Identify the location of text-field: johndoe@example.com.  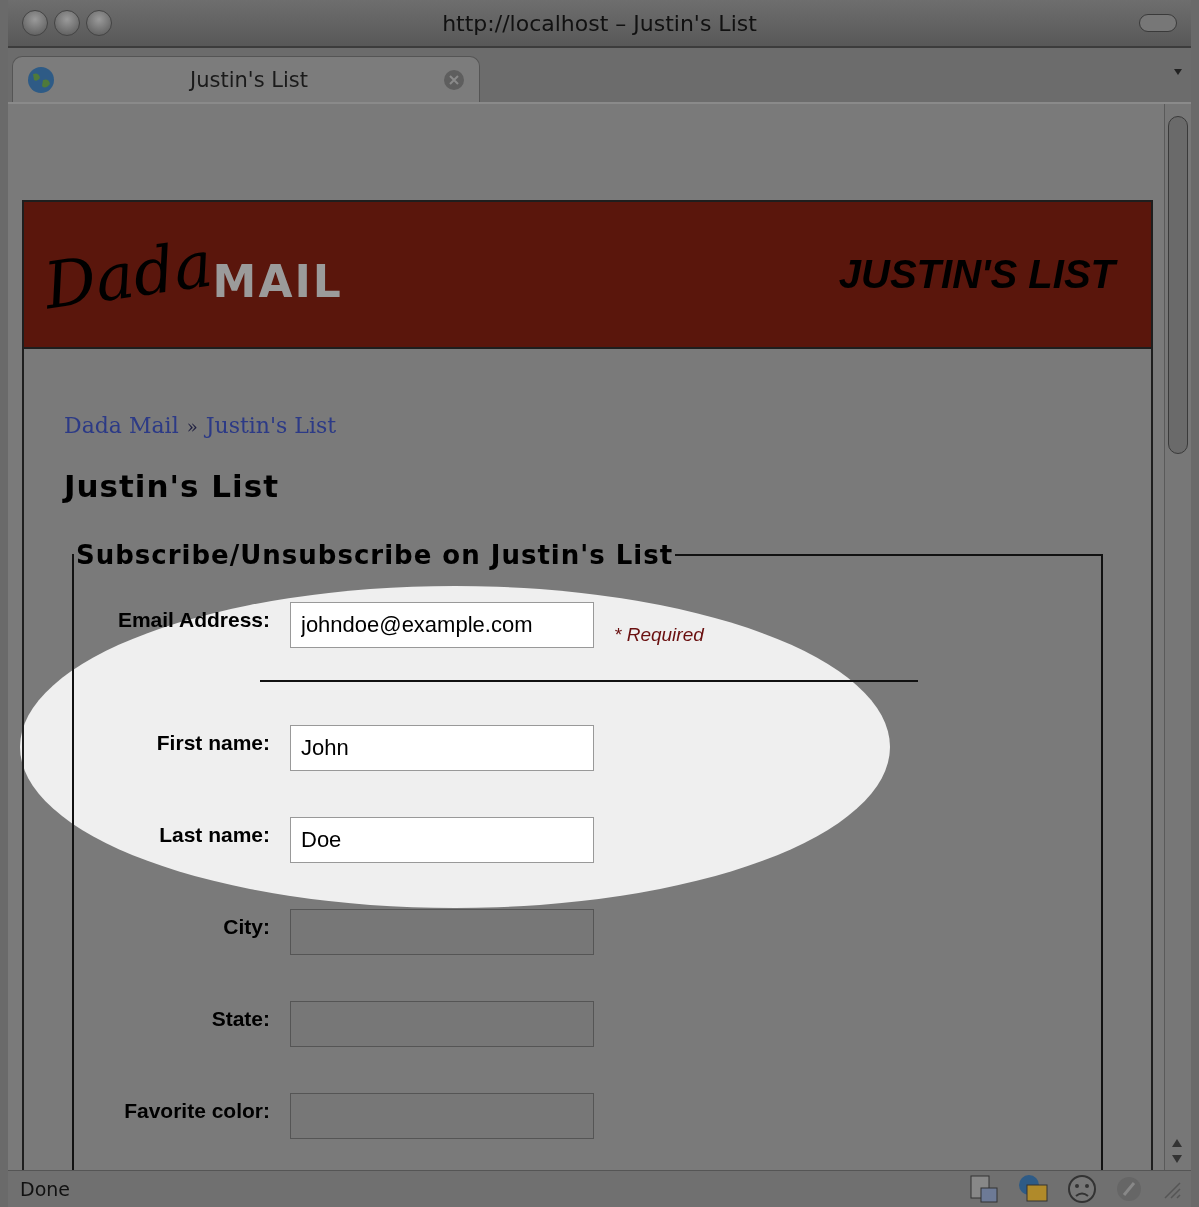
(442, 625).